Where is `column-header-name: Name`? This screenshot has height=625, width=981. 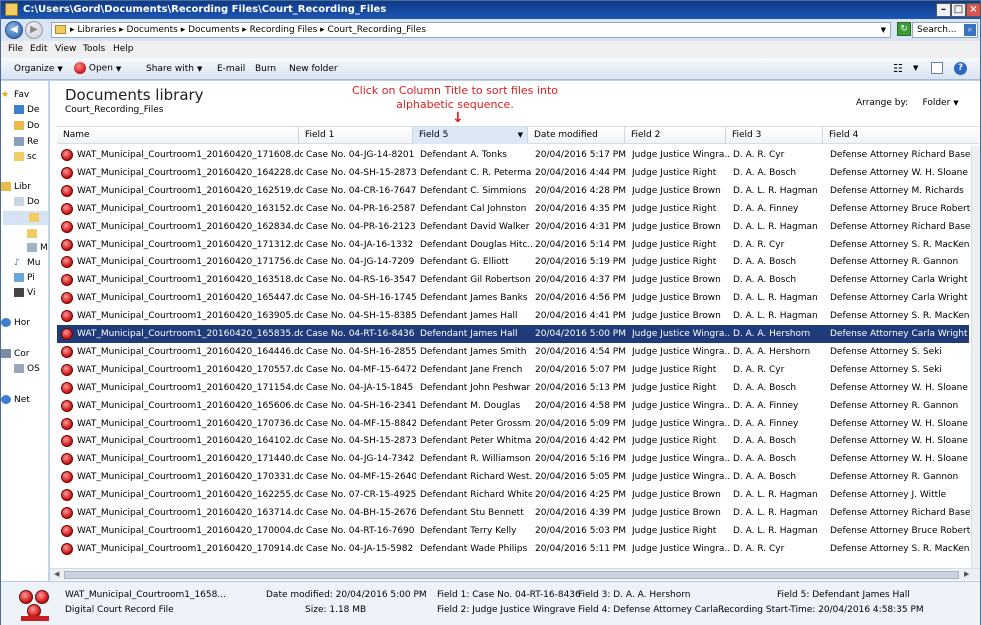 column-header-name: Name is located at coordinates (178, 135).